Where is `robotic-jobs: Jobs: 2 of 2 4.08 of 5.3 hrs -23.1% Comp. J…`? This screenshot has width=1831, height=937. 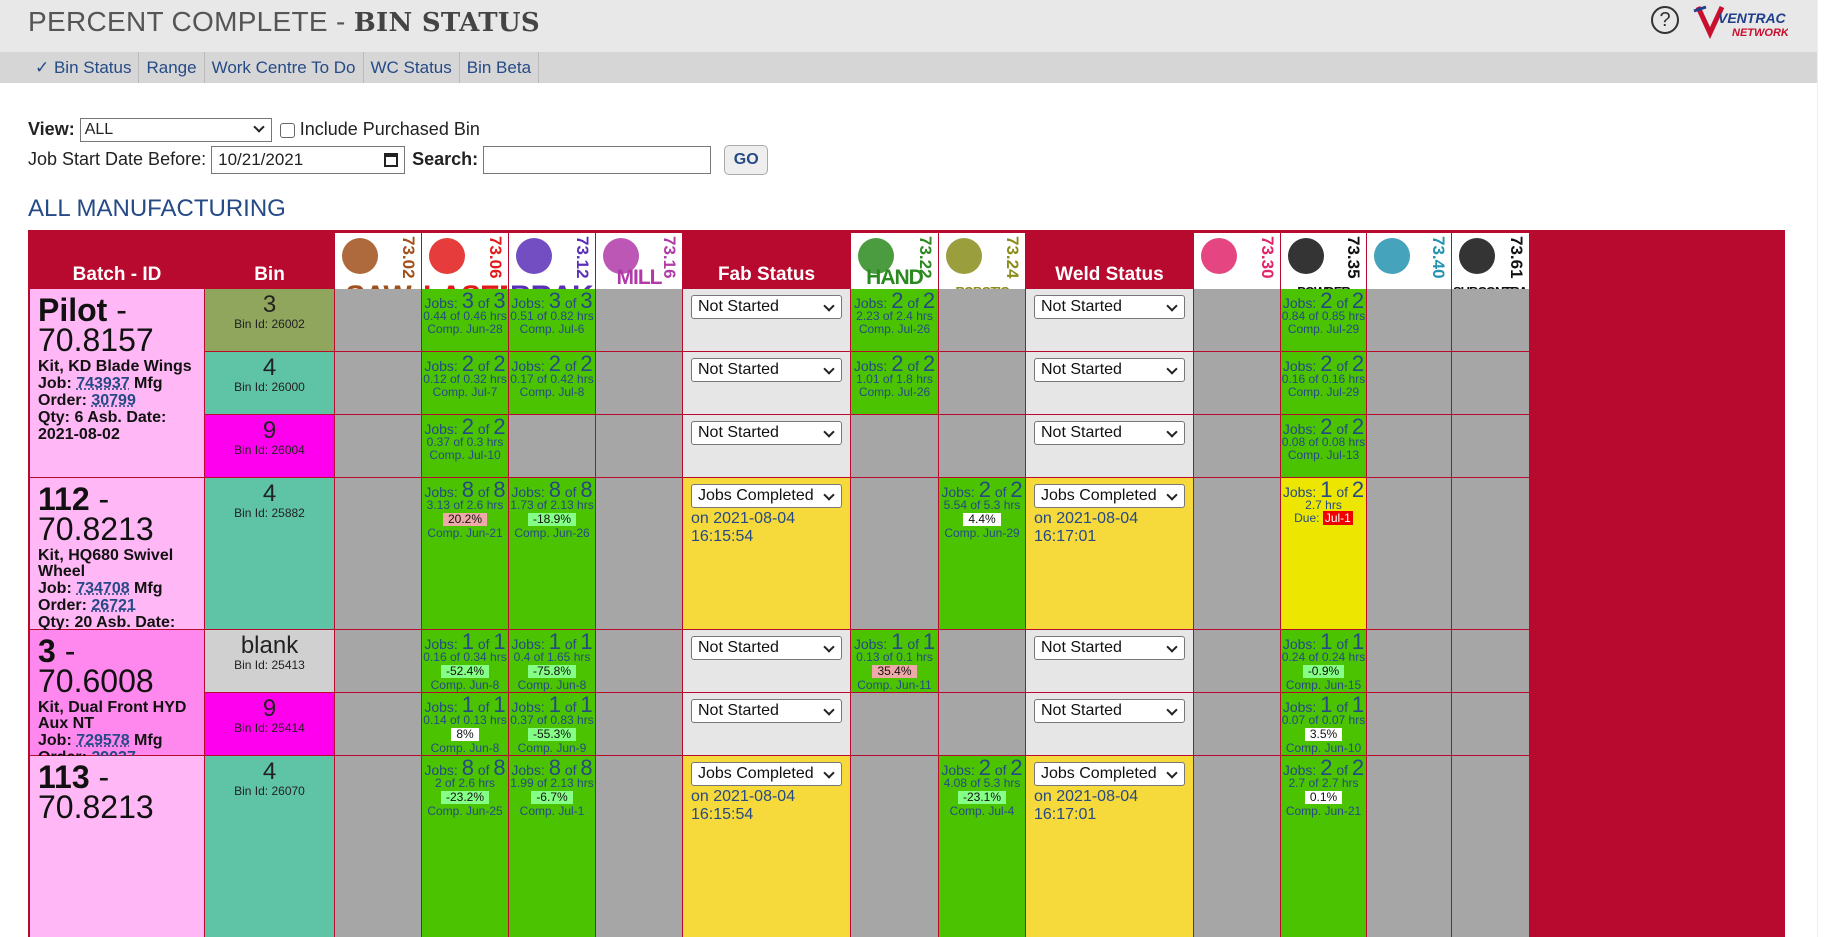 robotic-jobs: Jobs: 2 of 2 4.08 of 5.3 hrs -23.1% Comp. J… is located at coordinates (982, 846).